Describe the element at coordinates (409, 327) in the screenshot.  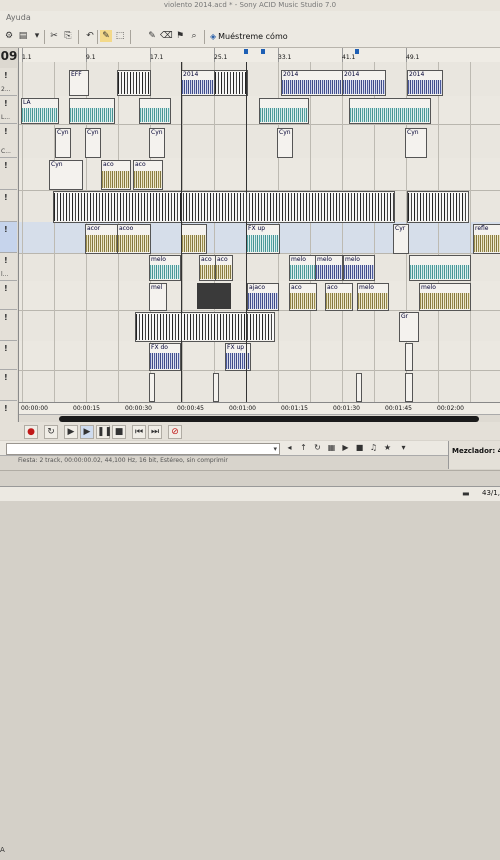
I see `audio-event: Gr` at that location.